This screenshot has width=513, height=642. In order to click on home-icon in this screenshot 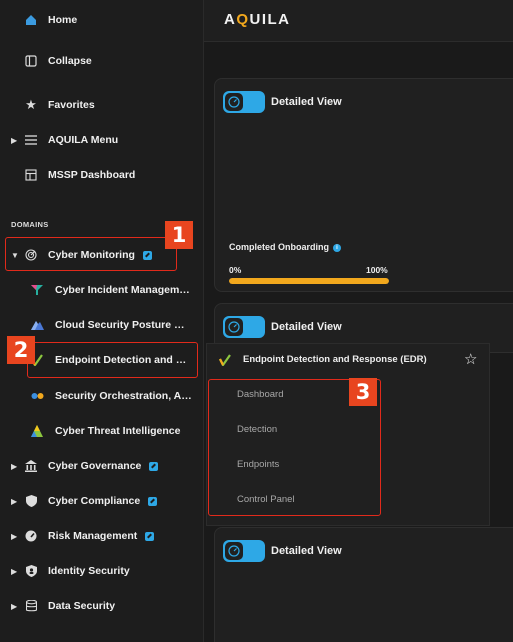, I will do `click(31, 20)`.